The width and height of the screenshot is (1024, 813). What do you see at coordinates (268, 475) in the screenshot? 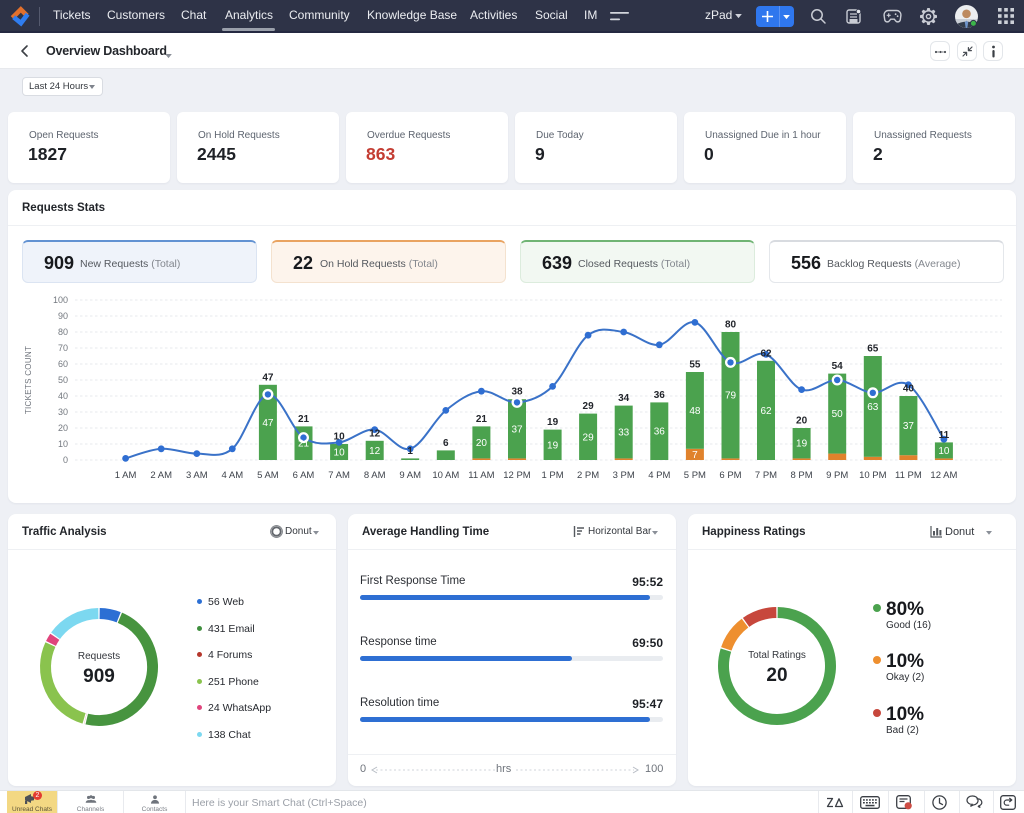
I see `svg-text: 5 AM` at bounding box center [268, 475].